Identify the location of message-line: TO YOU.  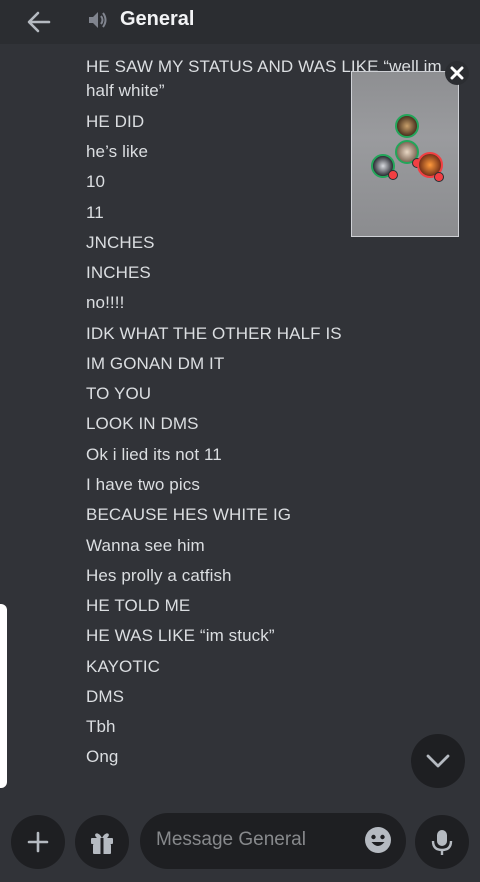
(119, 393).